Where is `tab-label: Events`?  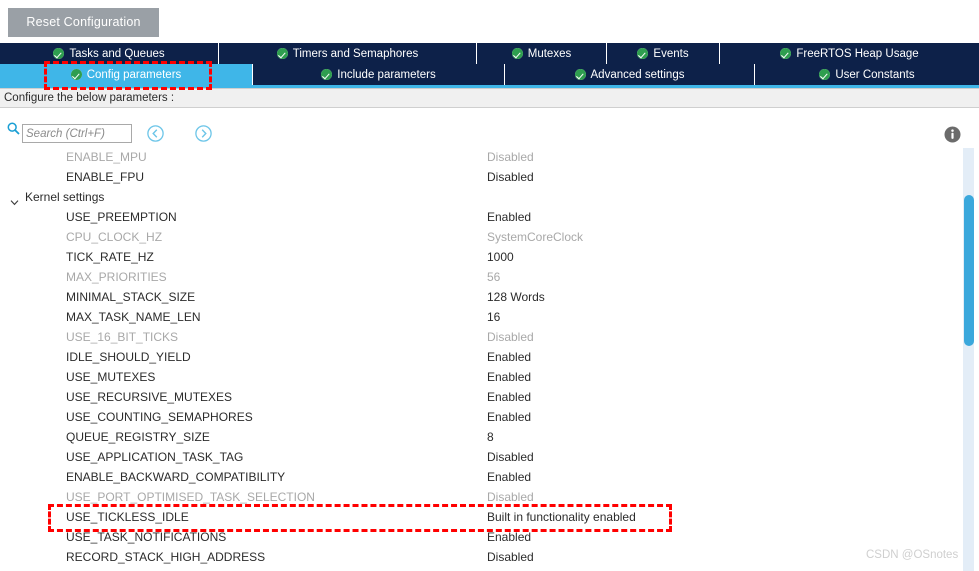 tab-label: Events is located at coordinates (671, 53).